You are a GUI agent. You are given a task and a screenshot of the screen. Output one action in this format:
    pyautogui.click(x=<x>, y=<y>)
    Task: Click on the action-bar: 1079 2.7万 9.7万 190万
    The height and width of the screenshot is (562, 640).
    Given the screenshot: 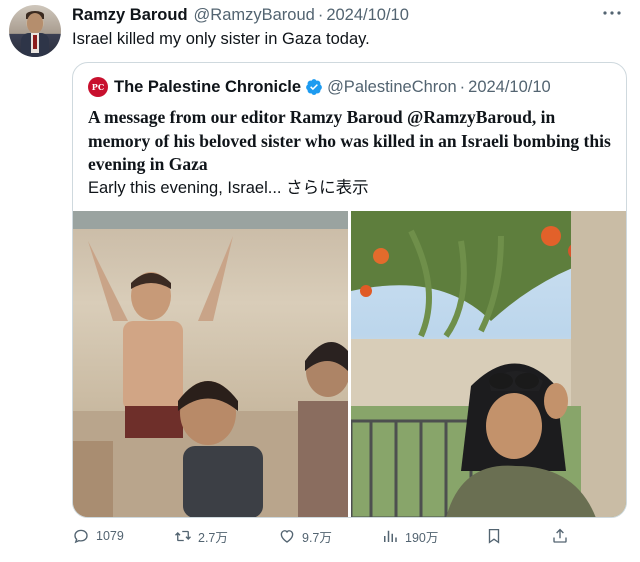 What is the action you would take?
    pyautogui.click(x=332, y=536)
    